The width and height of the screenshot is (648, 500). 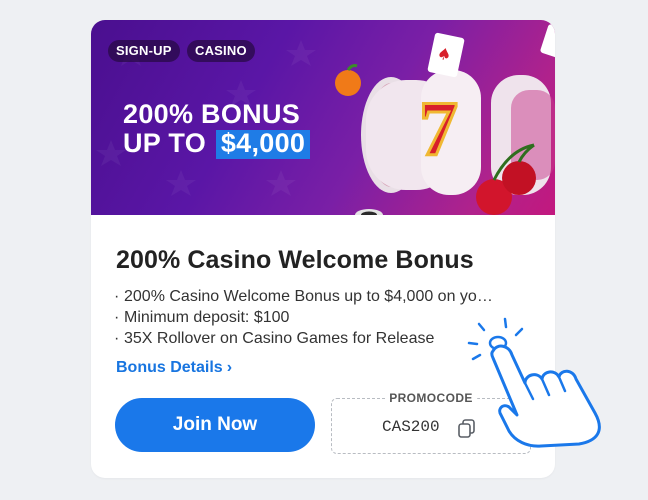 I want to click on promocode-value: CAS200, so click(x=411, y=427).